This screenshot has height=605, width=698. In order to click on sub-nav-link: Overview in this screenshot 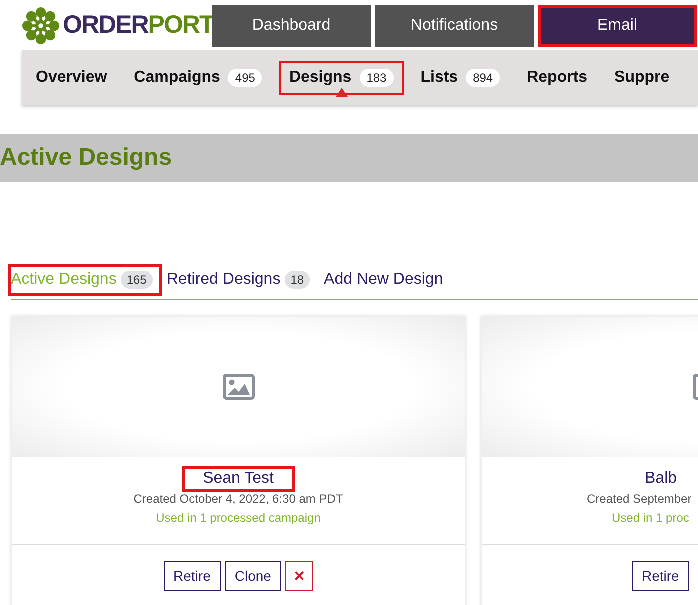, I will do `click(72, 77)`.